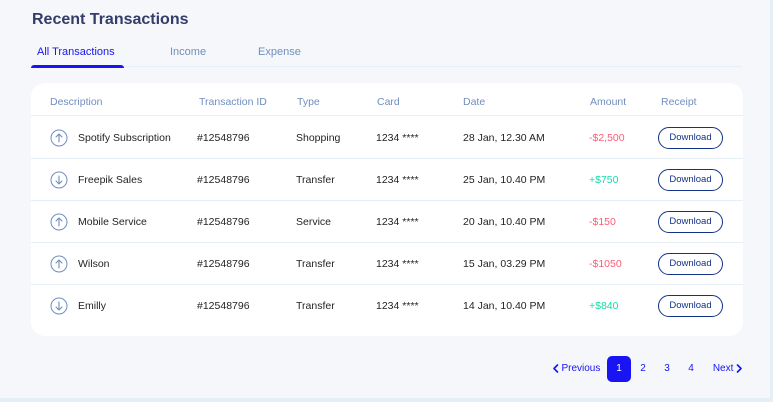 The image size is (773, 402). I want to click on header-description: Description, so click(76, 102).